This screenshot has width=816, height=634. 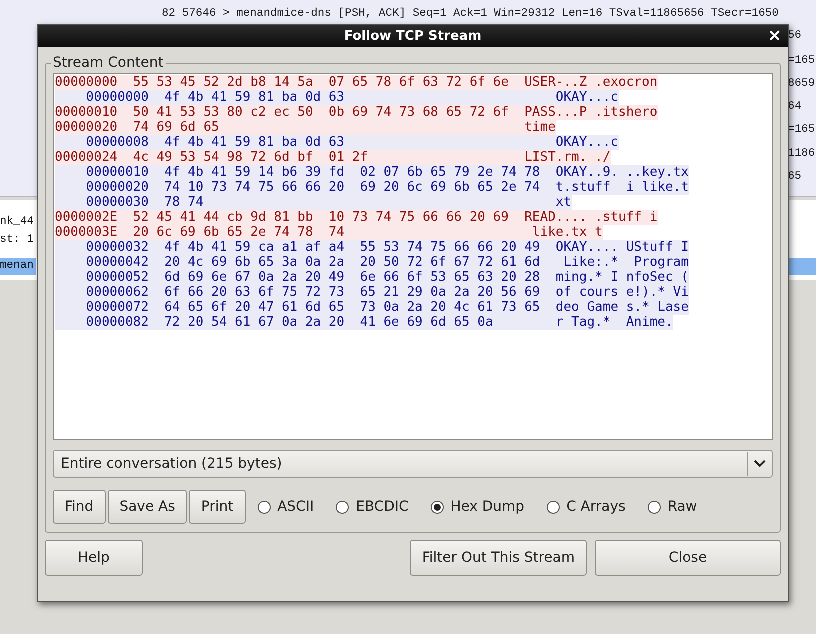 I want to click on format-radio: ASCII, so click(x=286, y=507).